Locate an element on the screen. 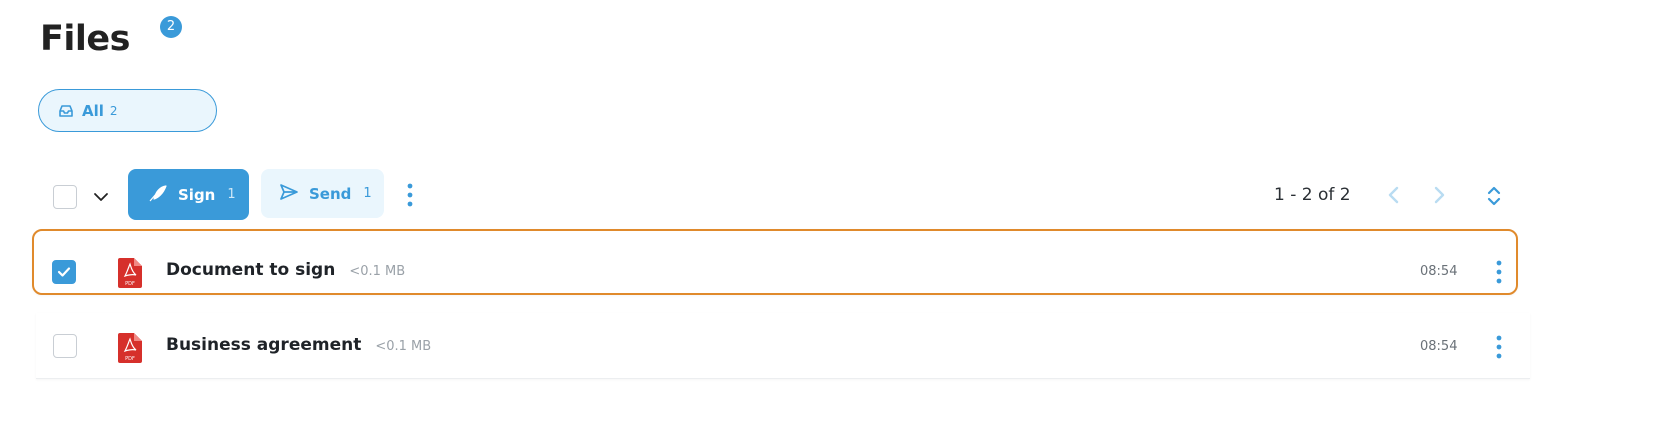 Image resolution: width=1654 pixels, height=426 pixels. more-actions-icon is located at coordinates (410, 195).